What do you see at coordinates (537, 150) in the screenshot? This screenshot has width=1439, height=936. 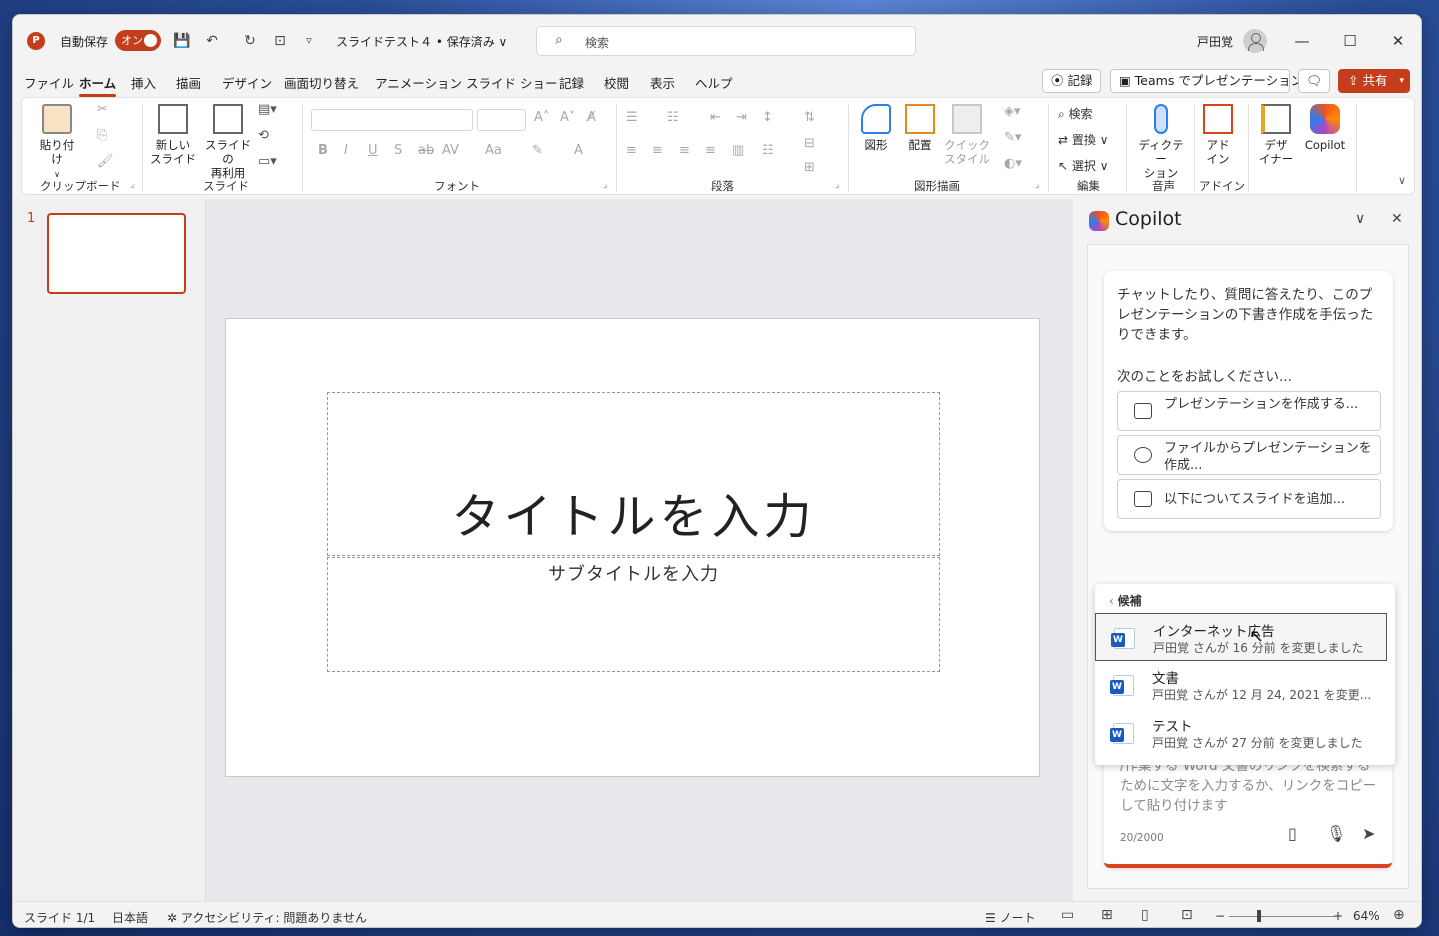 I see `highlight-icon: ✎` at bounding box center [537, 150].